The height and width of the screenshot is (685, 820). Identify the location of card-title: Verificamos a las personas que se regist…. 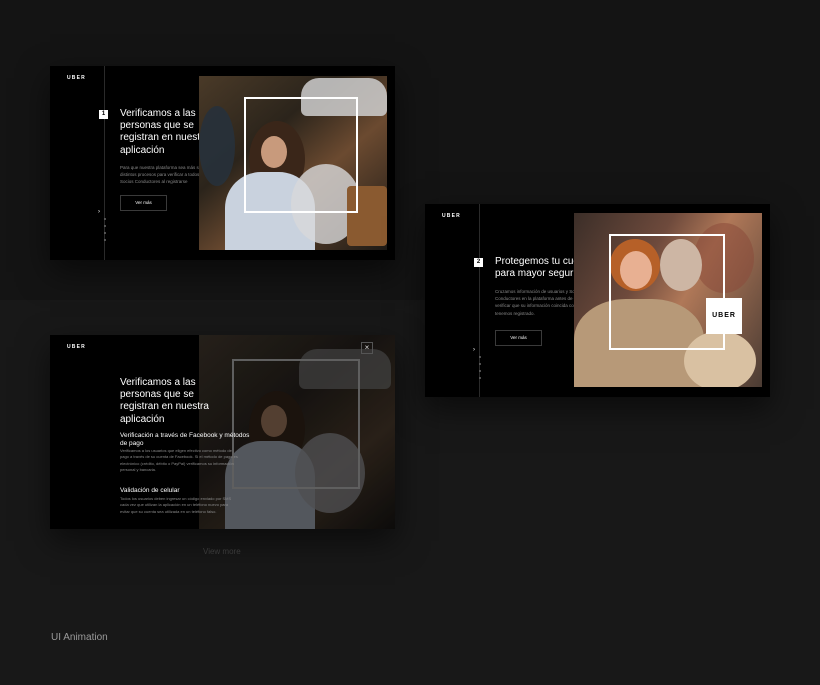
(164, 401).